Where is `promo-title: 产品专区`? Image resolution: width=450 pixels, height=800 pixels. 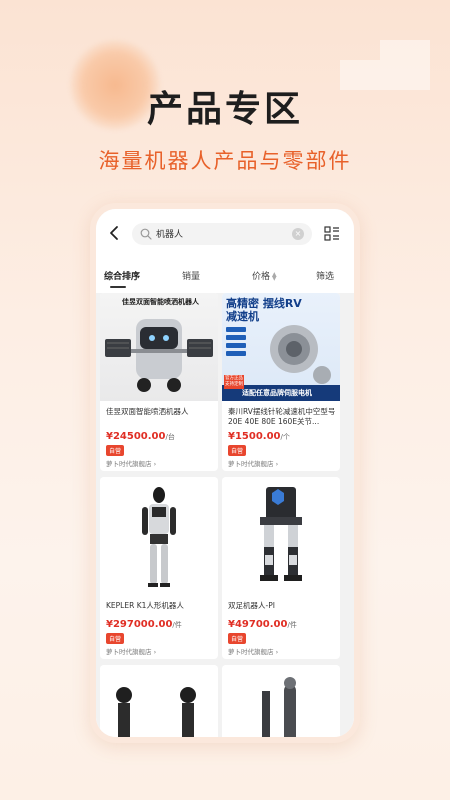 promo-title: 产品专区 is located at coordinates (224, 109).